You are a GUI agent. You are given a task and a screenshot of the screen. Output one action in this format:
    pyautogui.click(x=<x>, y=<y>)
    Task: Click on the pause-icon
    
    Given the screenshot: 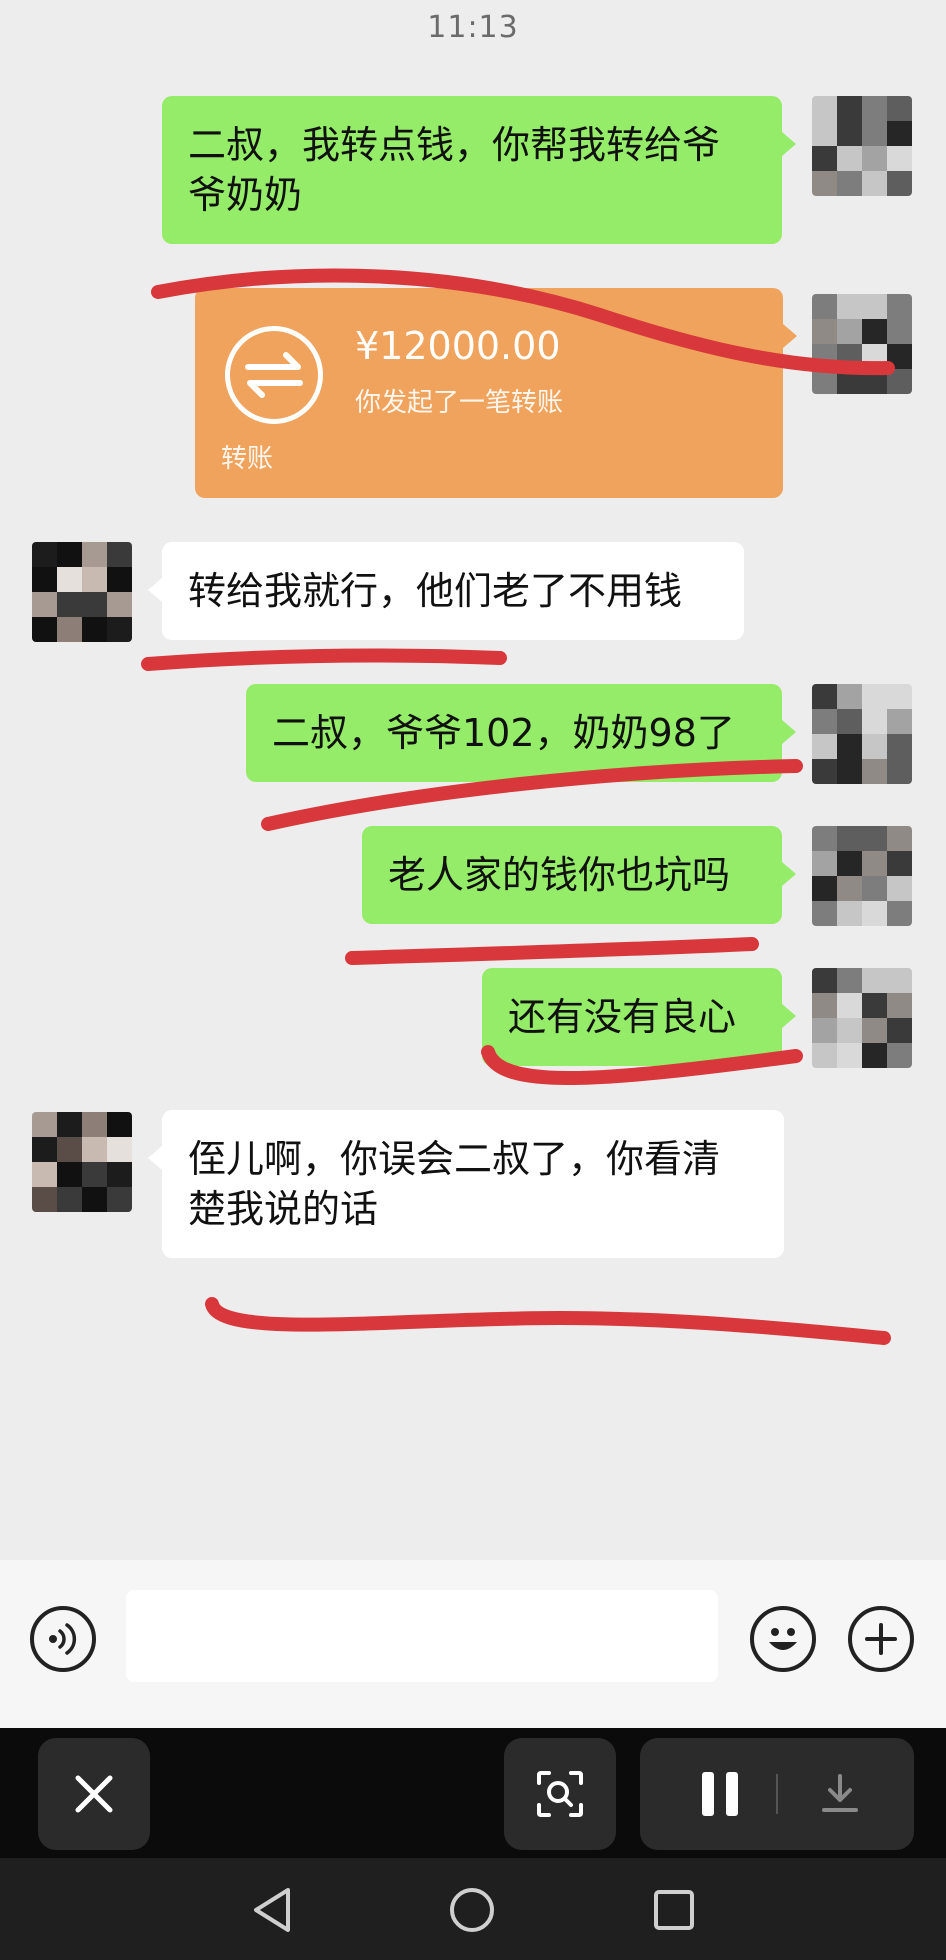 What is the action you would take?
    pyautogui.click(x=720, y=1794)
    